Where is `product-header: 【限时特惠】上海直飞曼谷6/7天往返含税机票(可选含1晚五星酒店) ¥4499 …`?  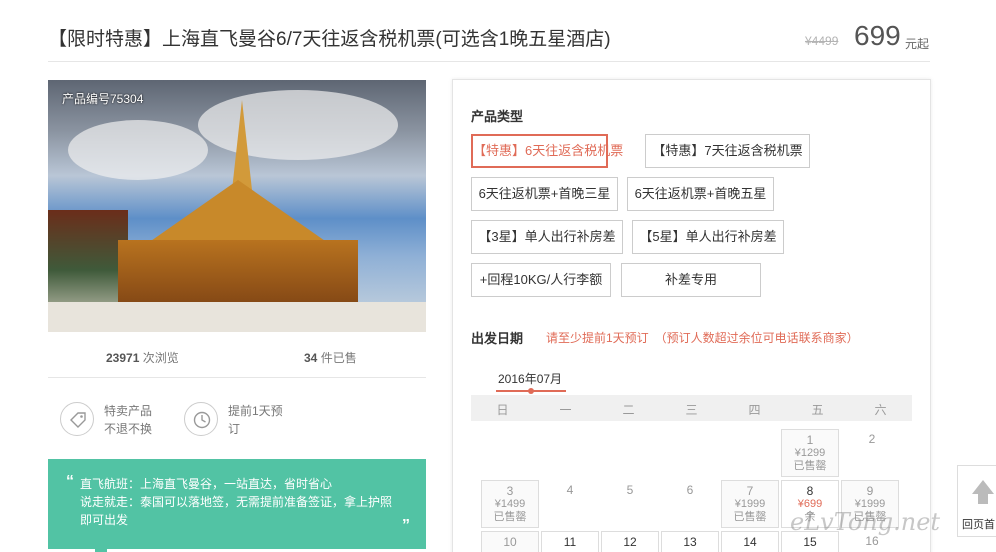 product-header: 【限时特惠】上海直飞曼谷6/7天往返含税机票(可选含1晚五星酒店) ¥4499 … is located at coordinates (489, 31).